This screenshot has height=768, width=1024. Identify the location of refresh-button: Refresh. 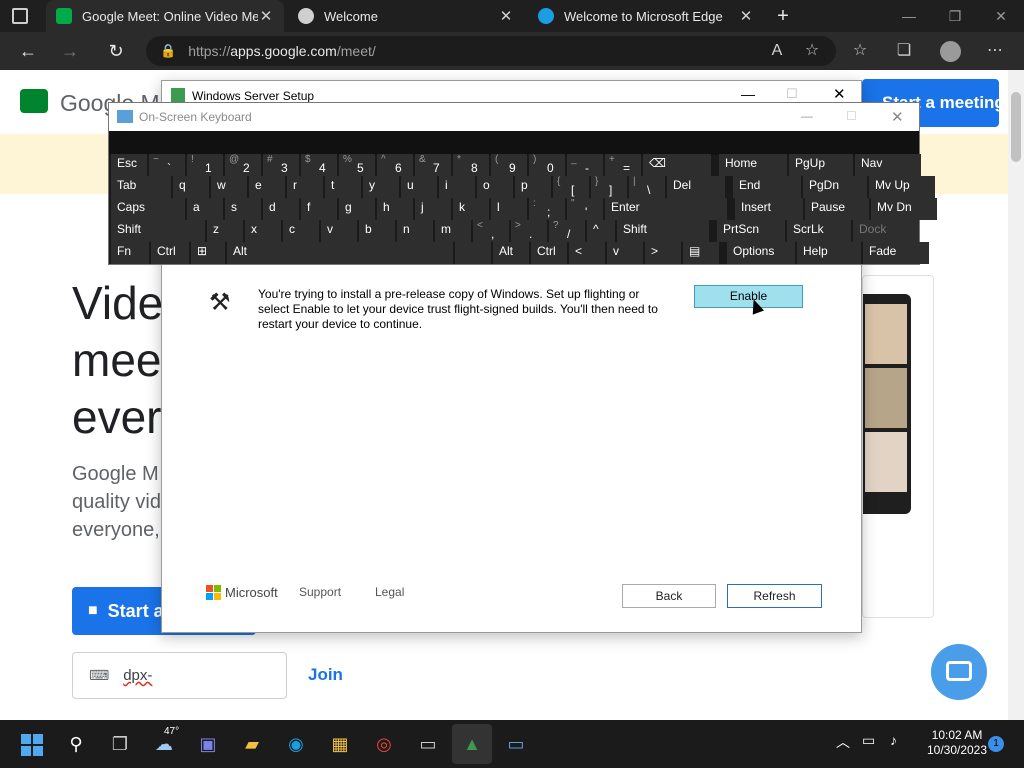
(774, 596).